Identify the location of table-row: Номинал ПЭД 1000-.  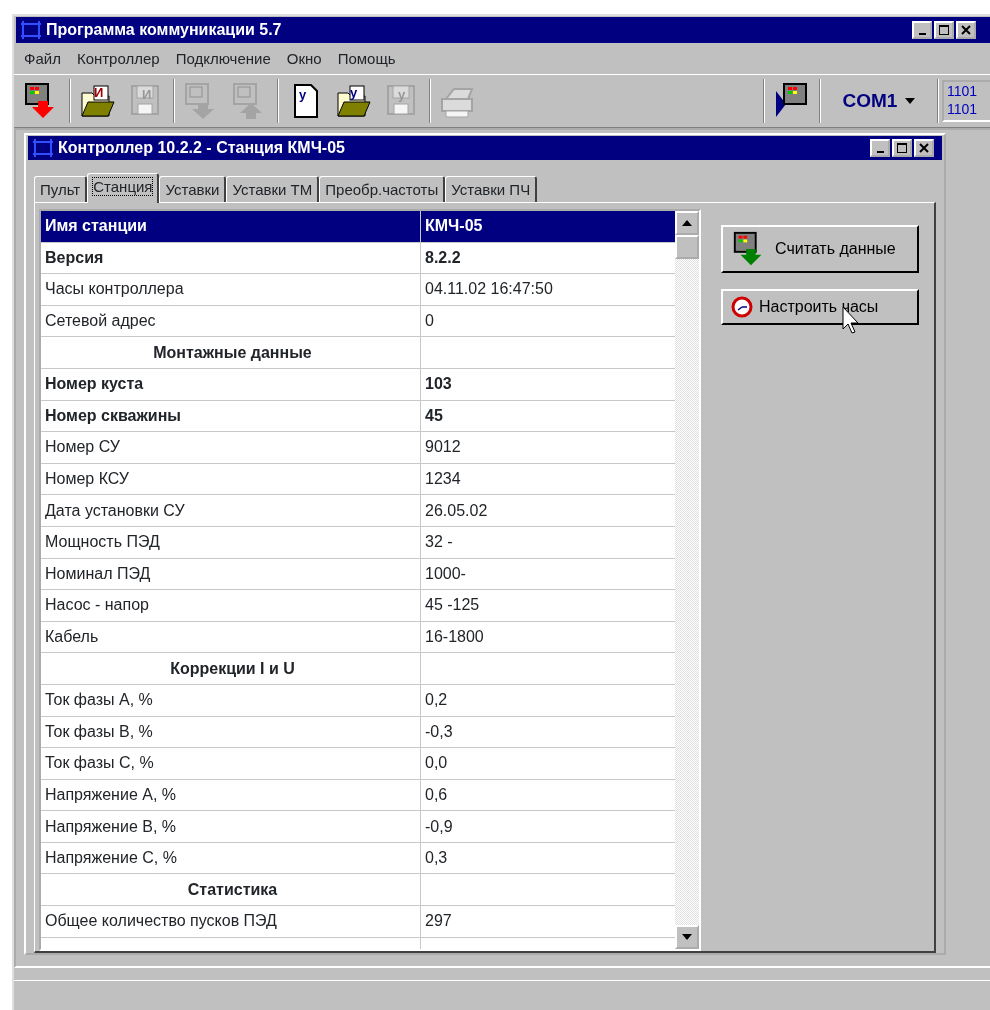
(358, 574).